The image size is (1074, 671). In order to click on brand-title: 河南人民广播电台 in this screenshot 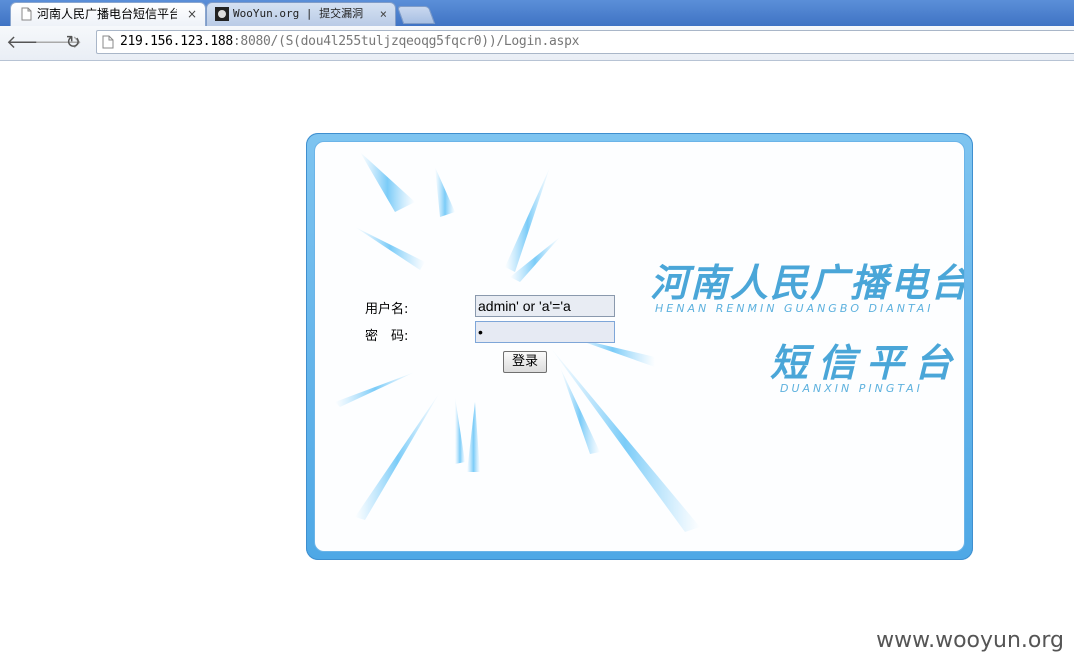, I will do `click(807, 282)`.